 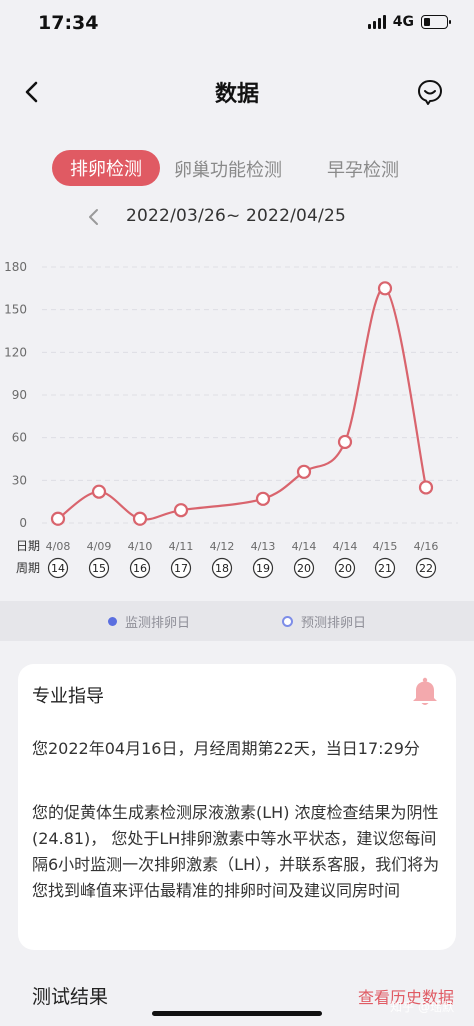 What do you see at coordinates (263, 546) in the screenshot?
I see `x-tick-label: 4/13` at bounding box center [263, 546].